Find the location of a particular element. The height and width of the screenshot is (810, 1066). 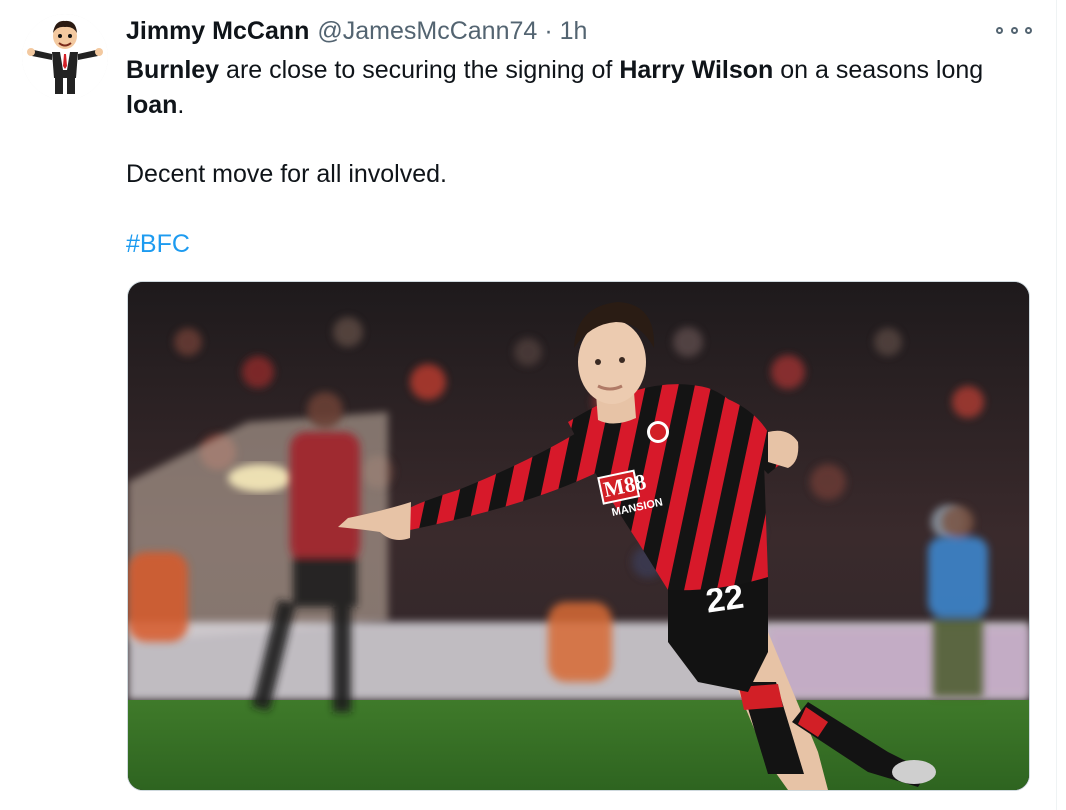

bold-burnley: Burnley is located at coordinates (173, 70).